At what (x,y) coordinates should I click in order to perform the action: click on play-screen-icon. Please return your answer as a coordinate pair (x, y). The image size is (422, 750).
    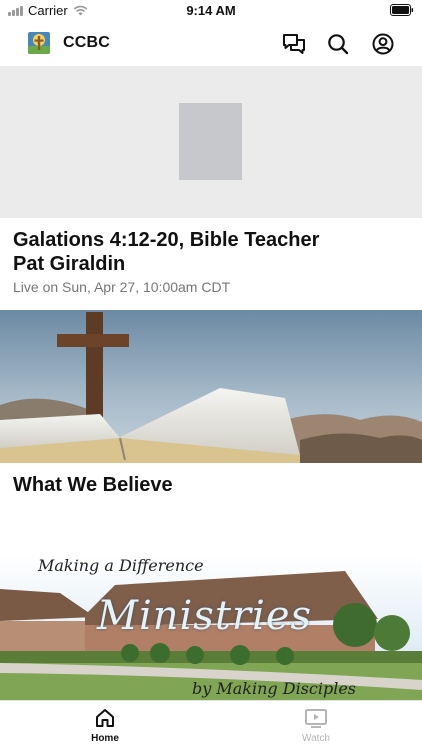
    Looking at the image, I should click on (316, 718).